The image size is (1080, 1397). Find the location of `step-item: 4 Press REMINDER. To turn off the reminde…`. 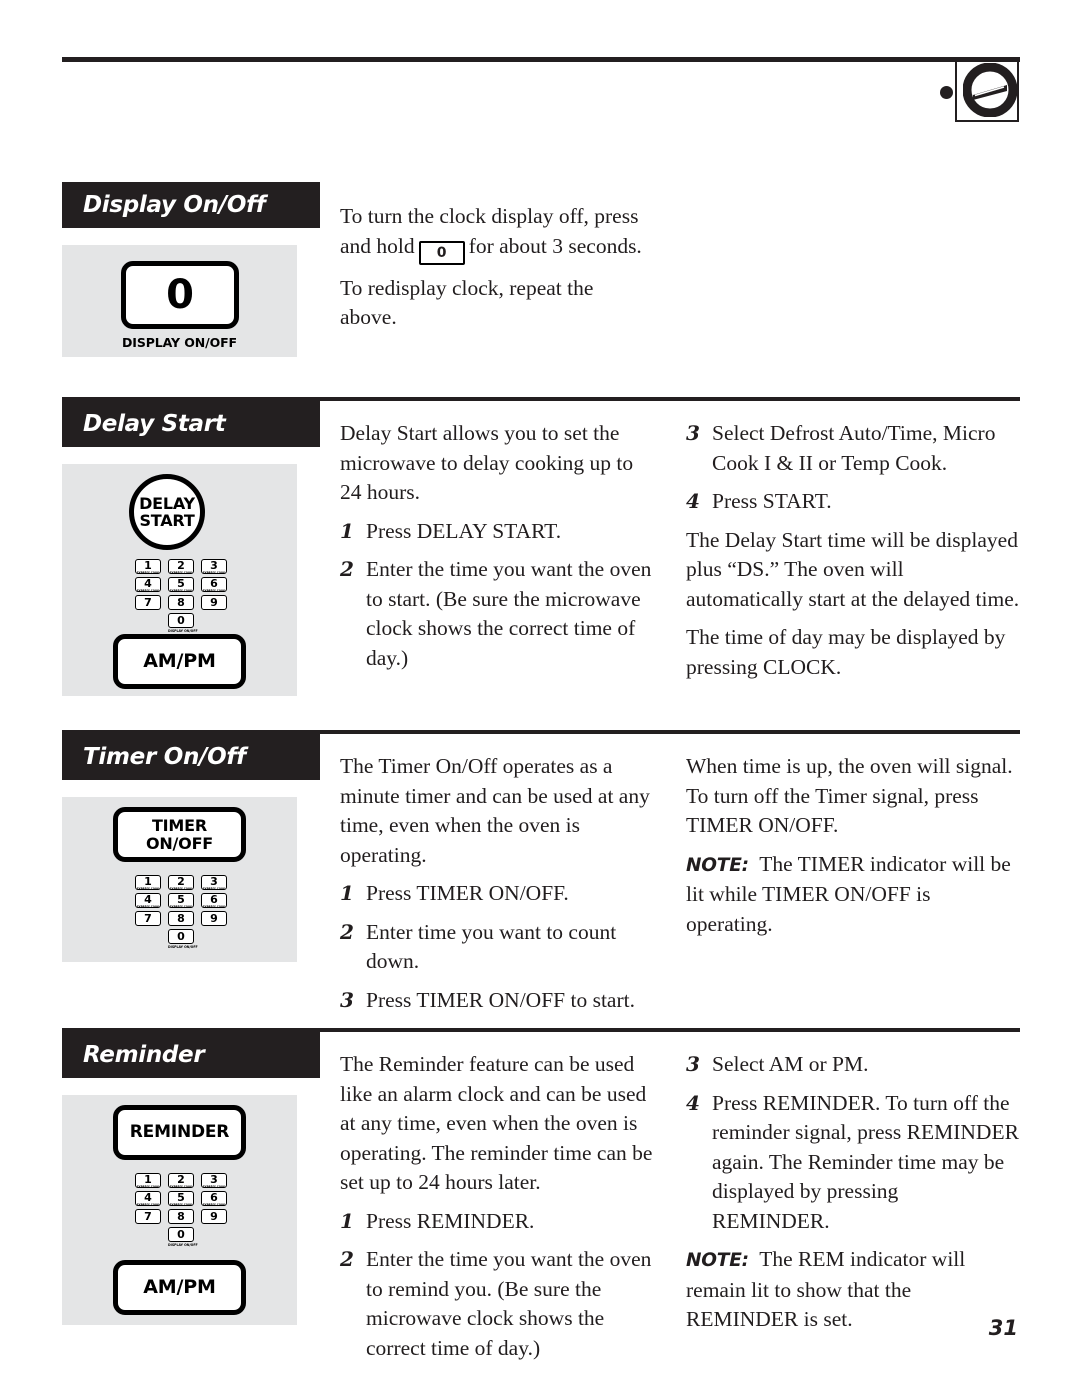

step-item: 4 Press REMINDER. To turn off the reminde… is located at coordinates (853, 1163).